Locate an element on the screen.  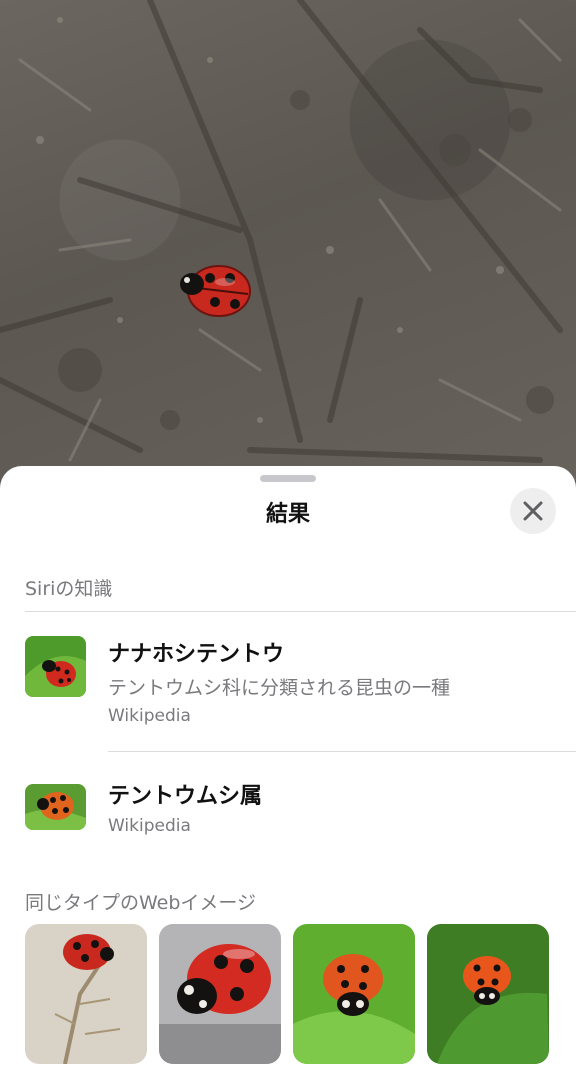
close-button is located at coordinates (533, 511).